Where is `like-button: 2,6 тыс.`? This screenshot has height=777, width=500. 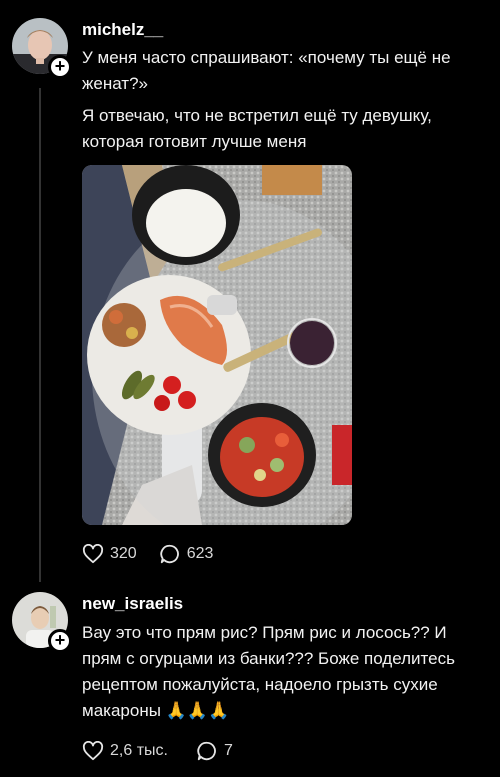 like-button: 2,6 тыс. is located at coordinates (125, 751).